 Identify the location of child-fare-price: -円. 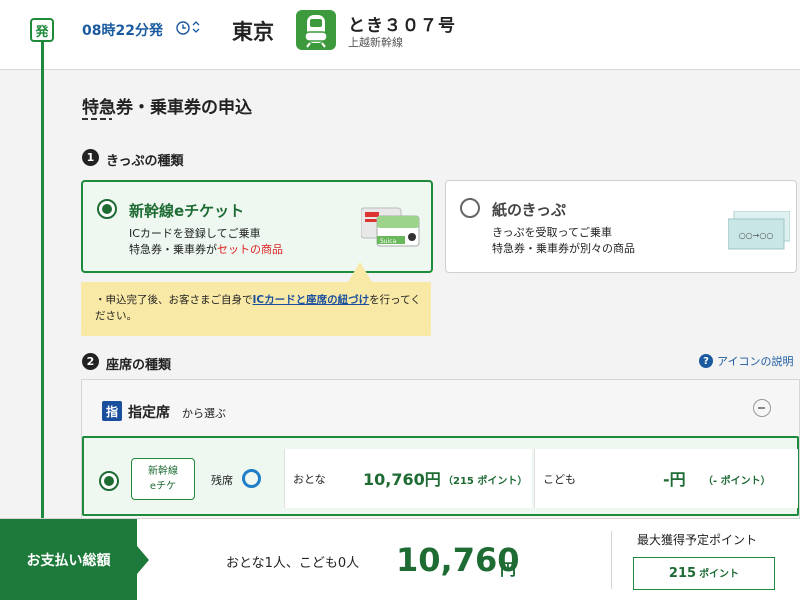
(674, 479).